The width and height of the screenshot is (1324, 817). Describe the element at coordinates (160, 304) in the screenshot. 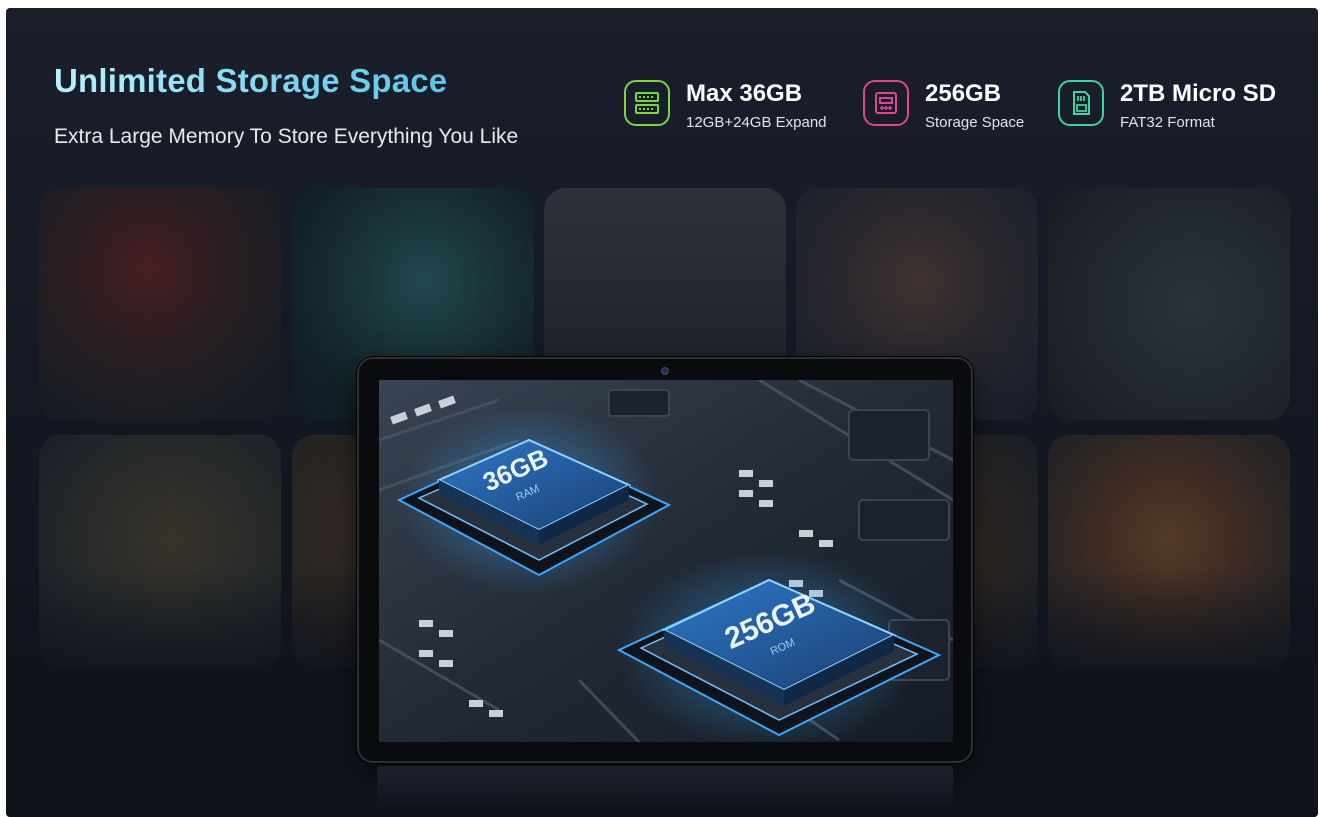

I see `poster-tile-superhero` at that location.